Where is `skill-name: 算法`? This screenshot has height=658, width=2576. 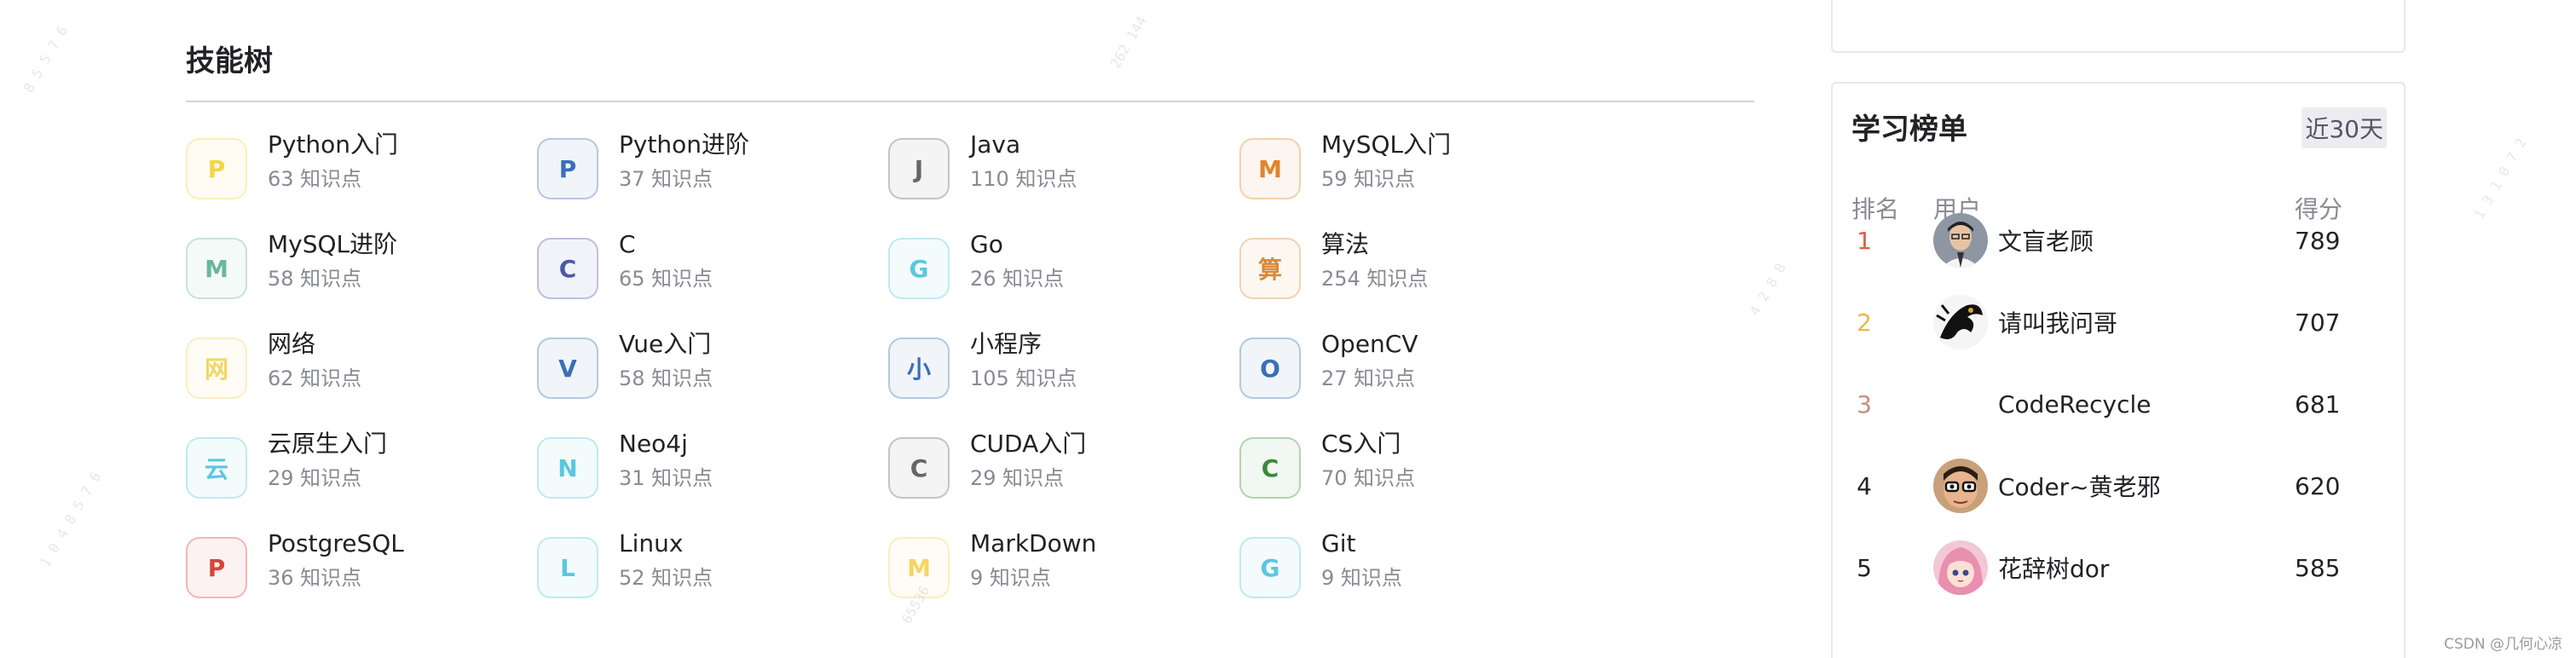
skill-name: 算法 is located at coordinates (1345, 244).